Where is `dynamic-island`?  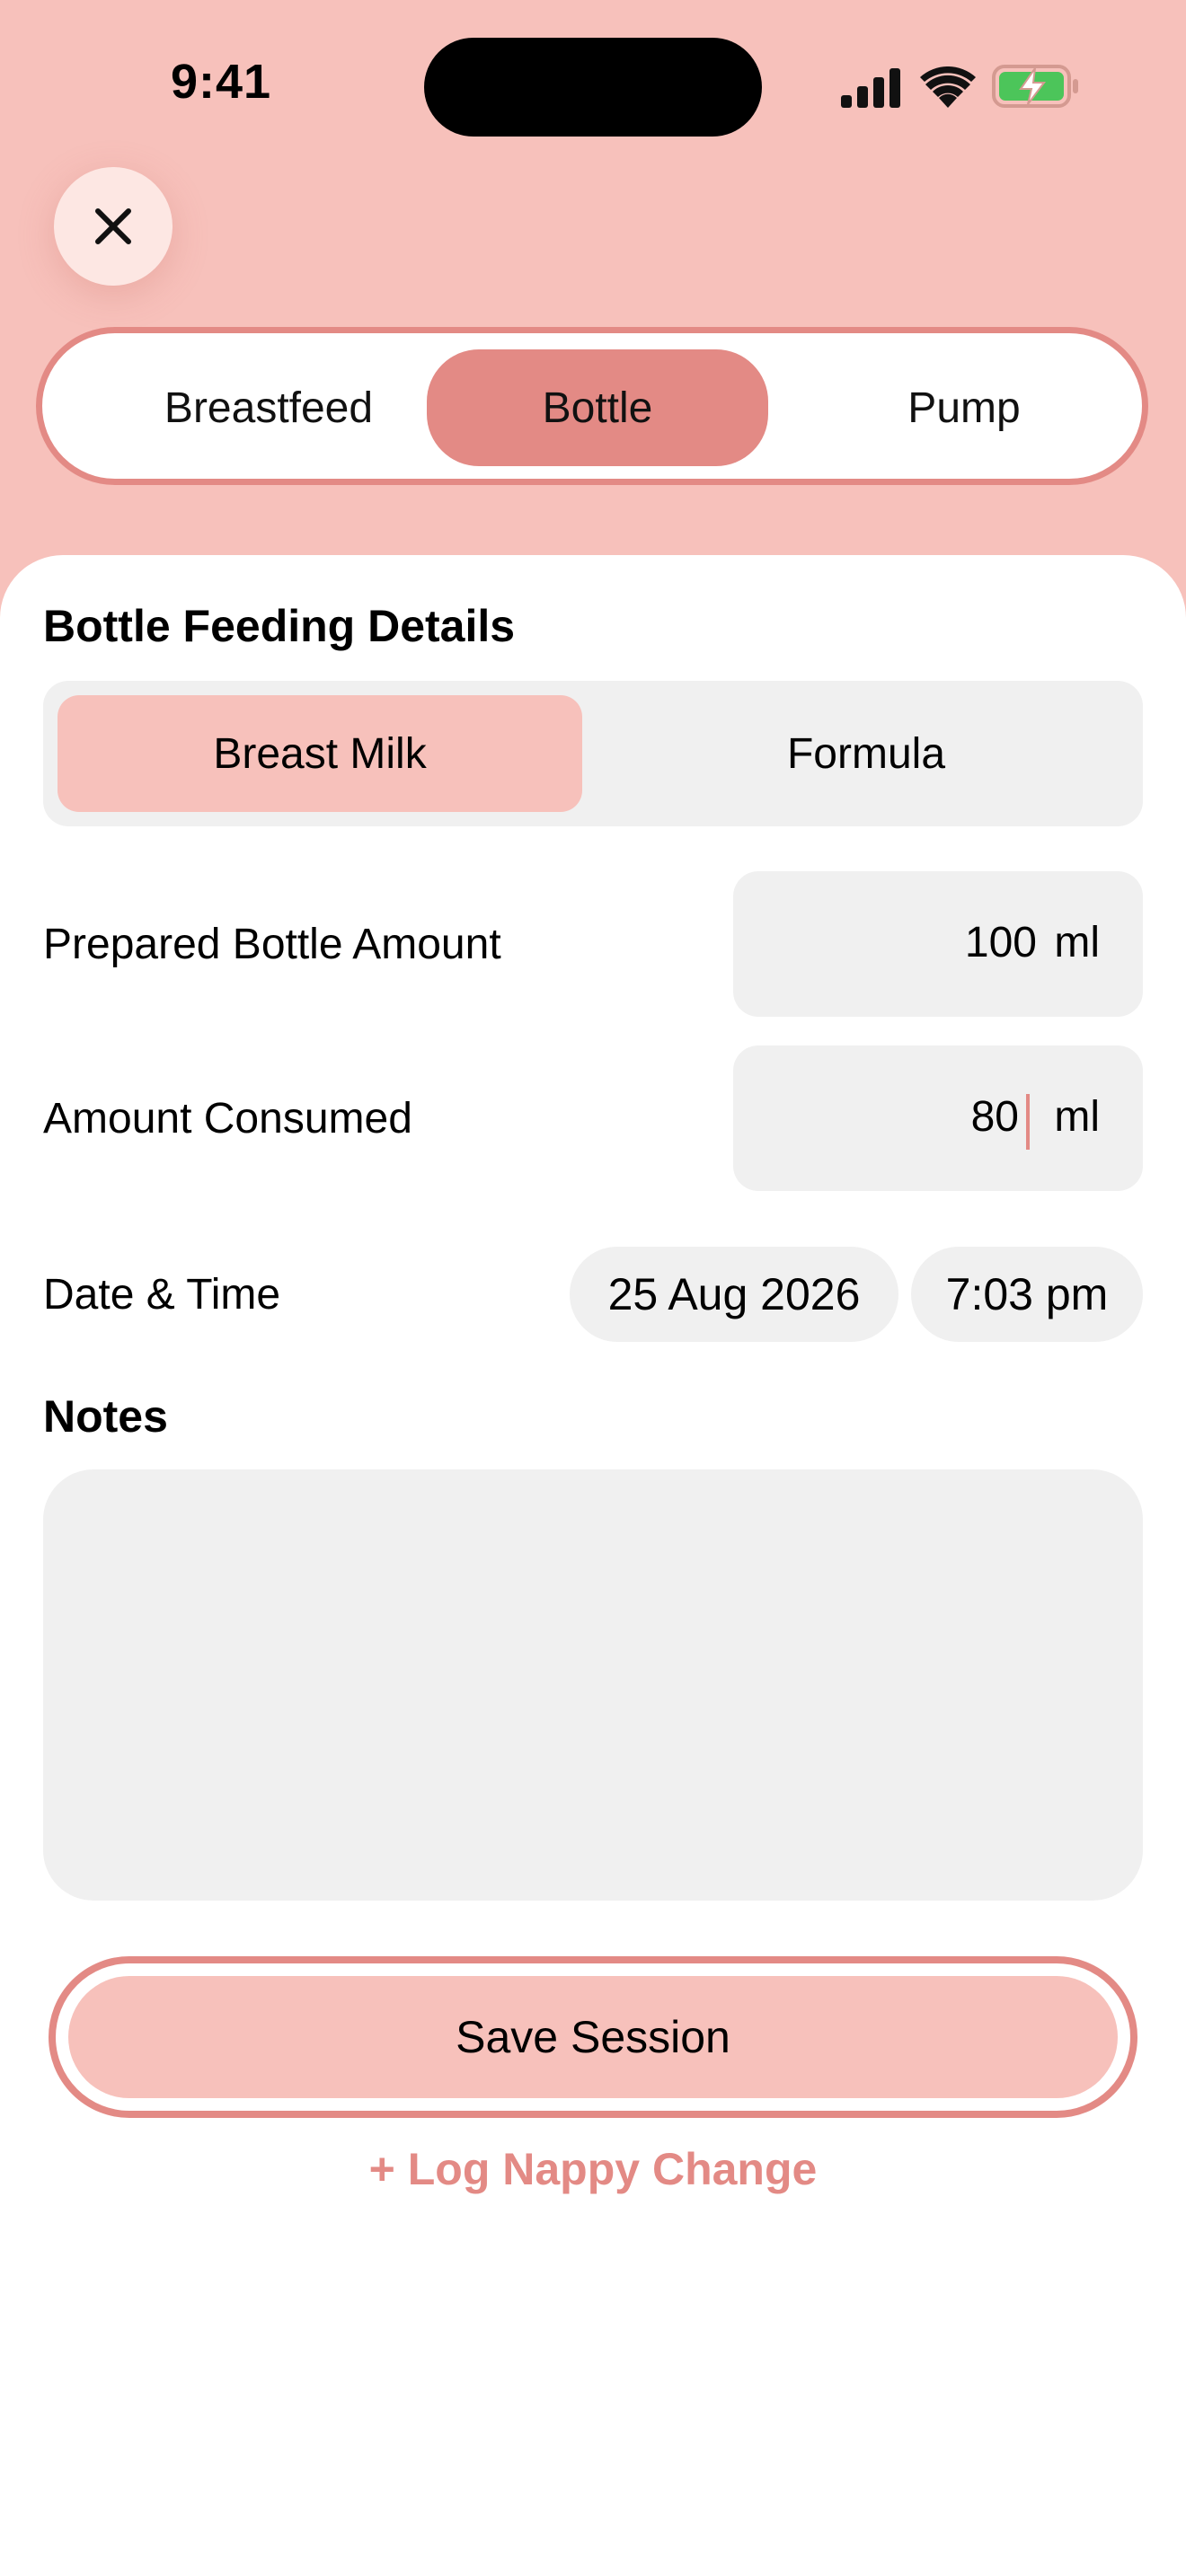 dynamic-island is located at coordinates (593, 87).